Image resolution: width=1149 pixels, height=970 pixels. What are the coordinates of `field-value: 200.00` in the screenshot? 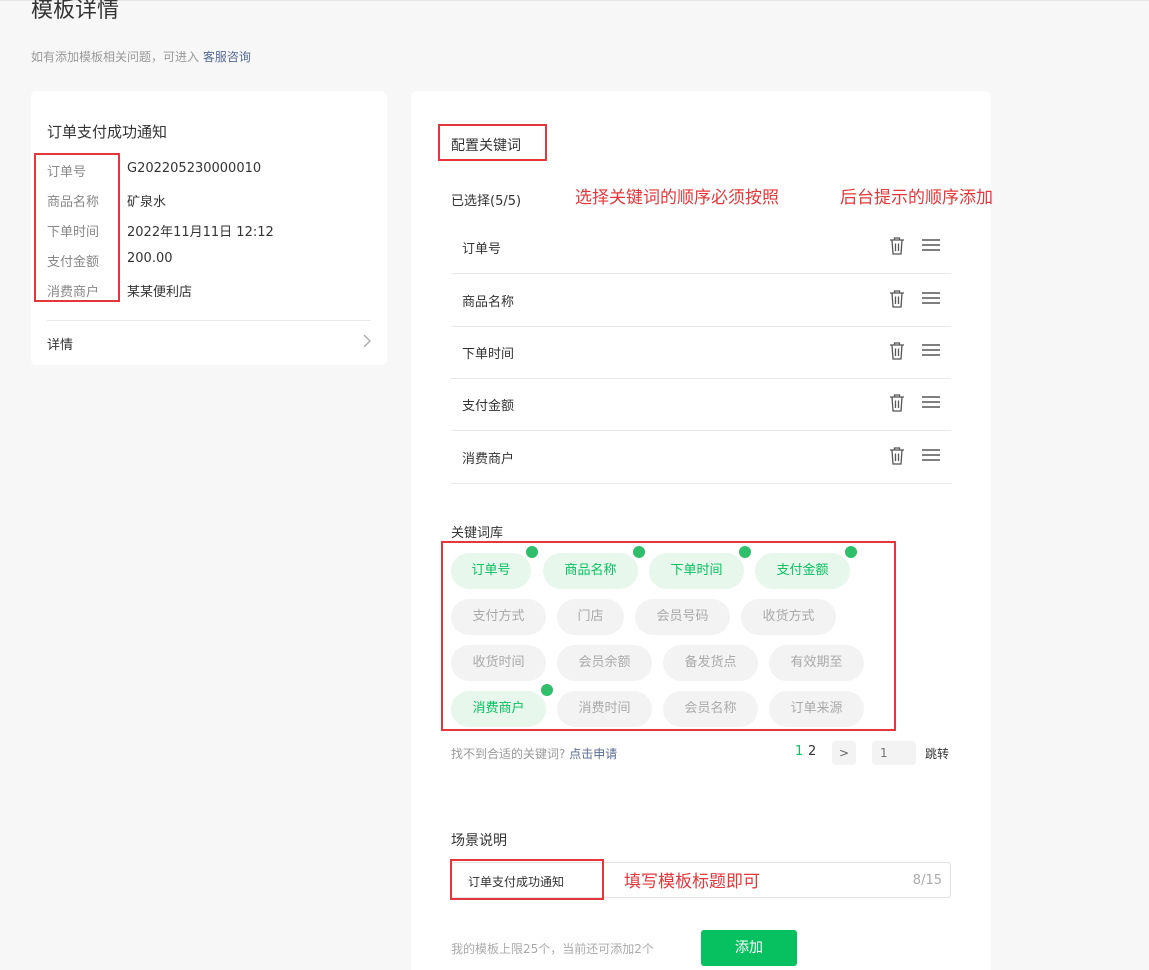 It's located at (150, 258).